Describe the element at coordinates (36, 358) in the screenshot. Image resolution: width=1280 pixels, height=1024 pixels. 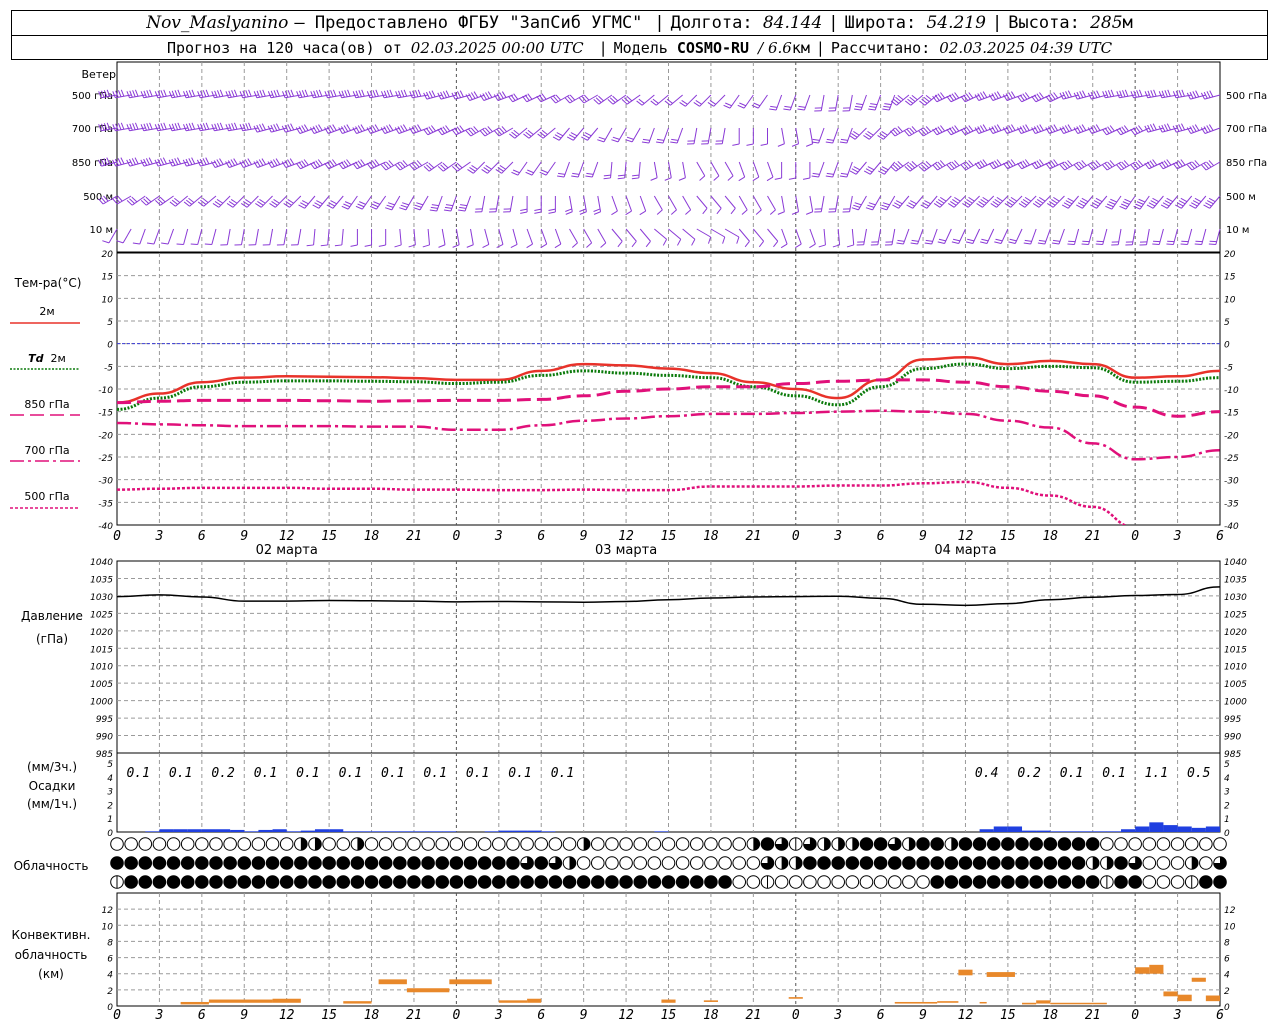
I see `legend-td-symbol: Td` at that location.